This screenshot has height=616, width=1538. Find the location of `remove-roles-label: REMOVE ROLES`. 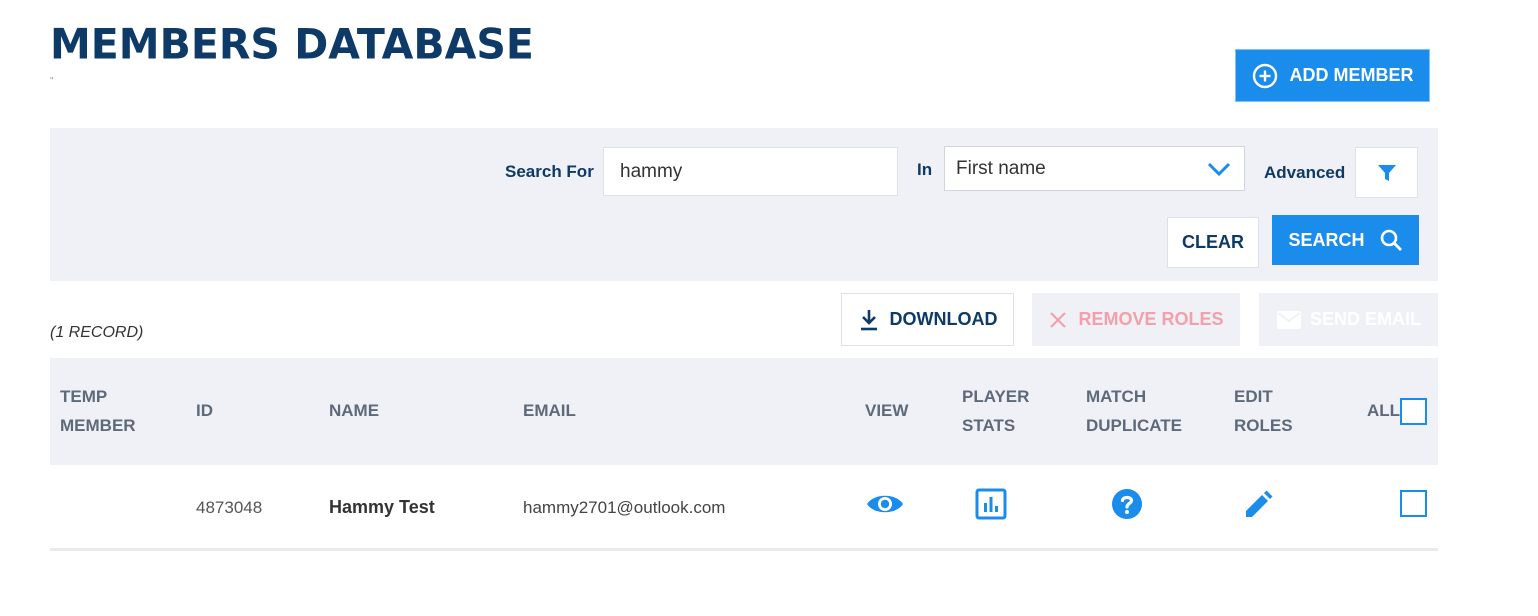

remove-roles-label: REMOVE ROLES is located at coordinates (1151, 319).